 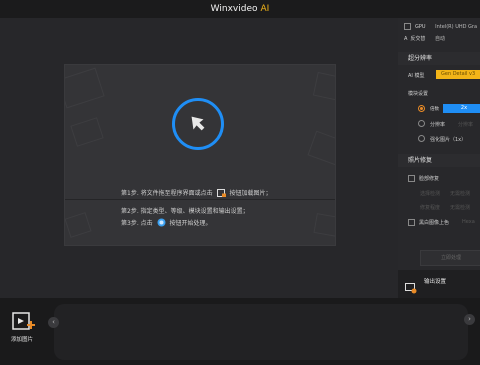 I want to click on add-image-button, so click(x=24, y=324).